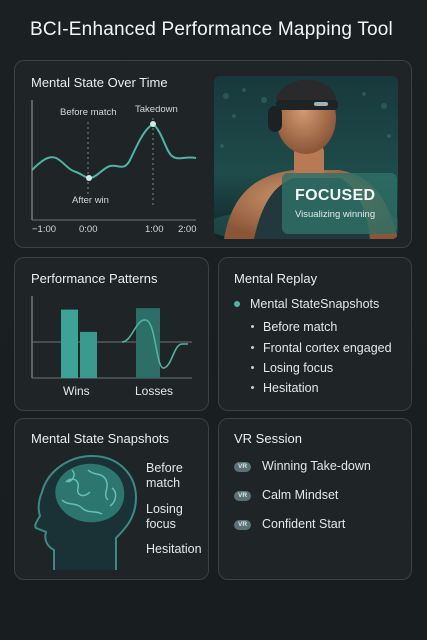 This screenshot has width=427, height=640. What do you see at coordinates (100, 438) in the screenshot?
I see `snapshots-title: Mental State Snapshots` at bounding box center [100, 438].